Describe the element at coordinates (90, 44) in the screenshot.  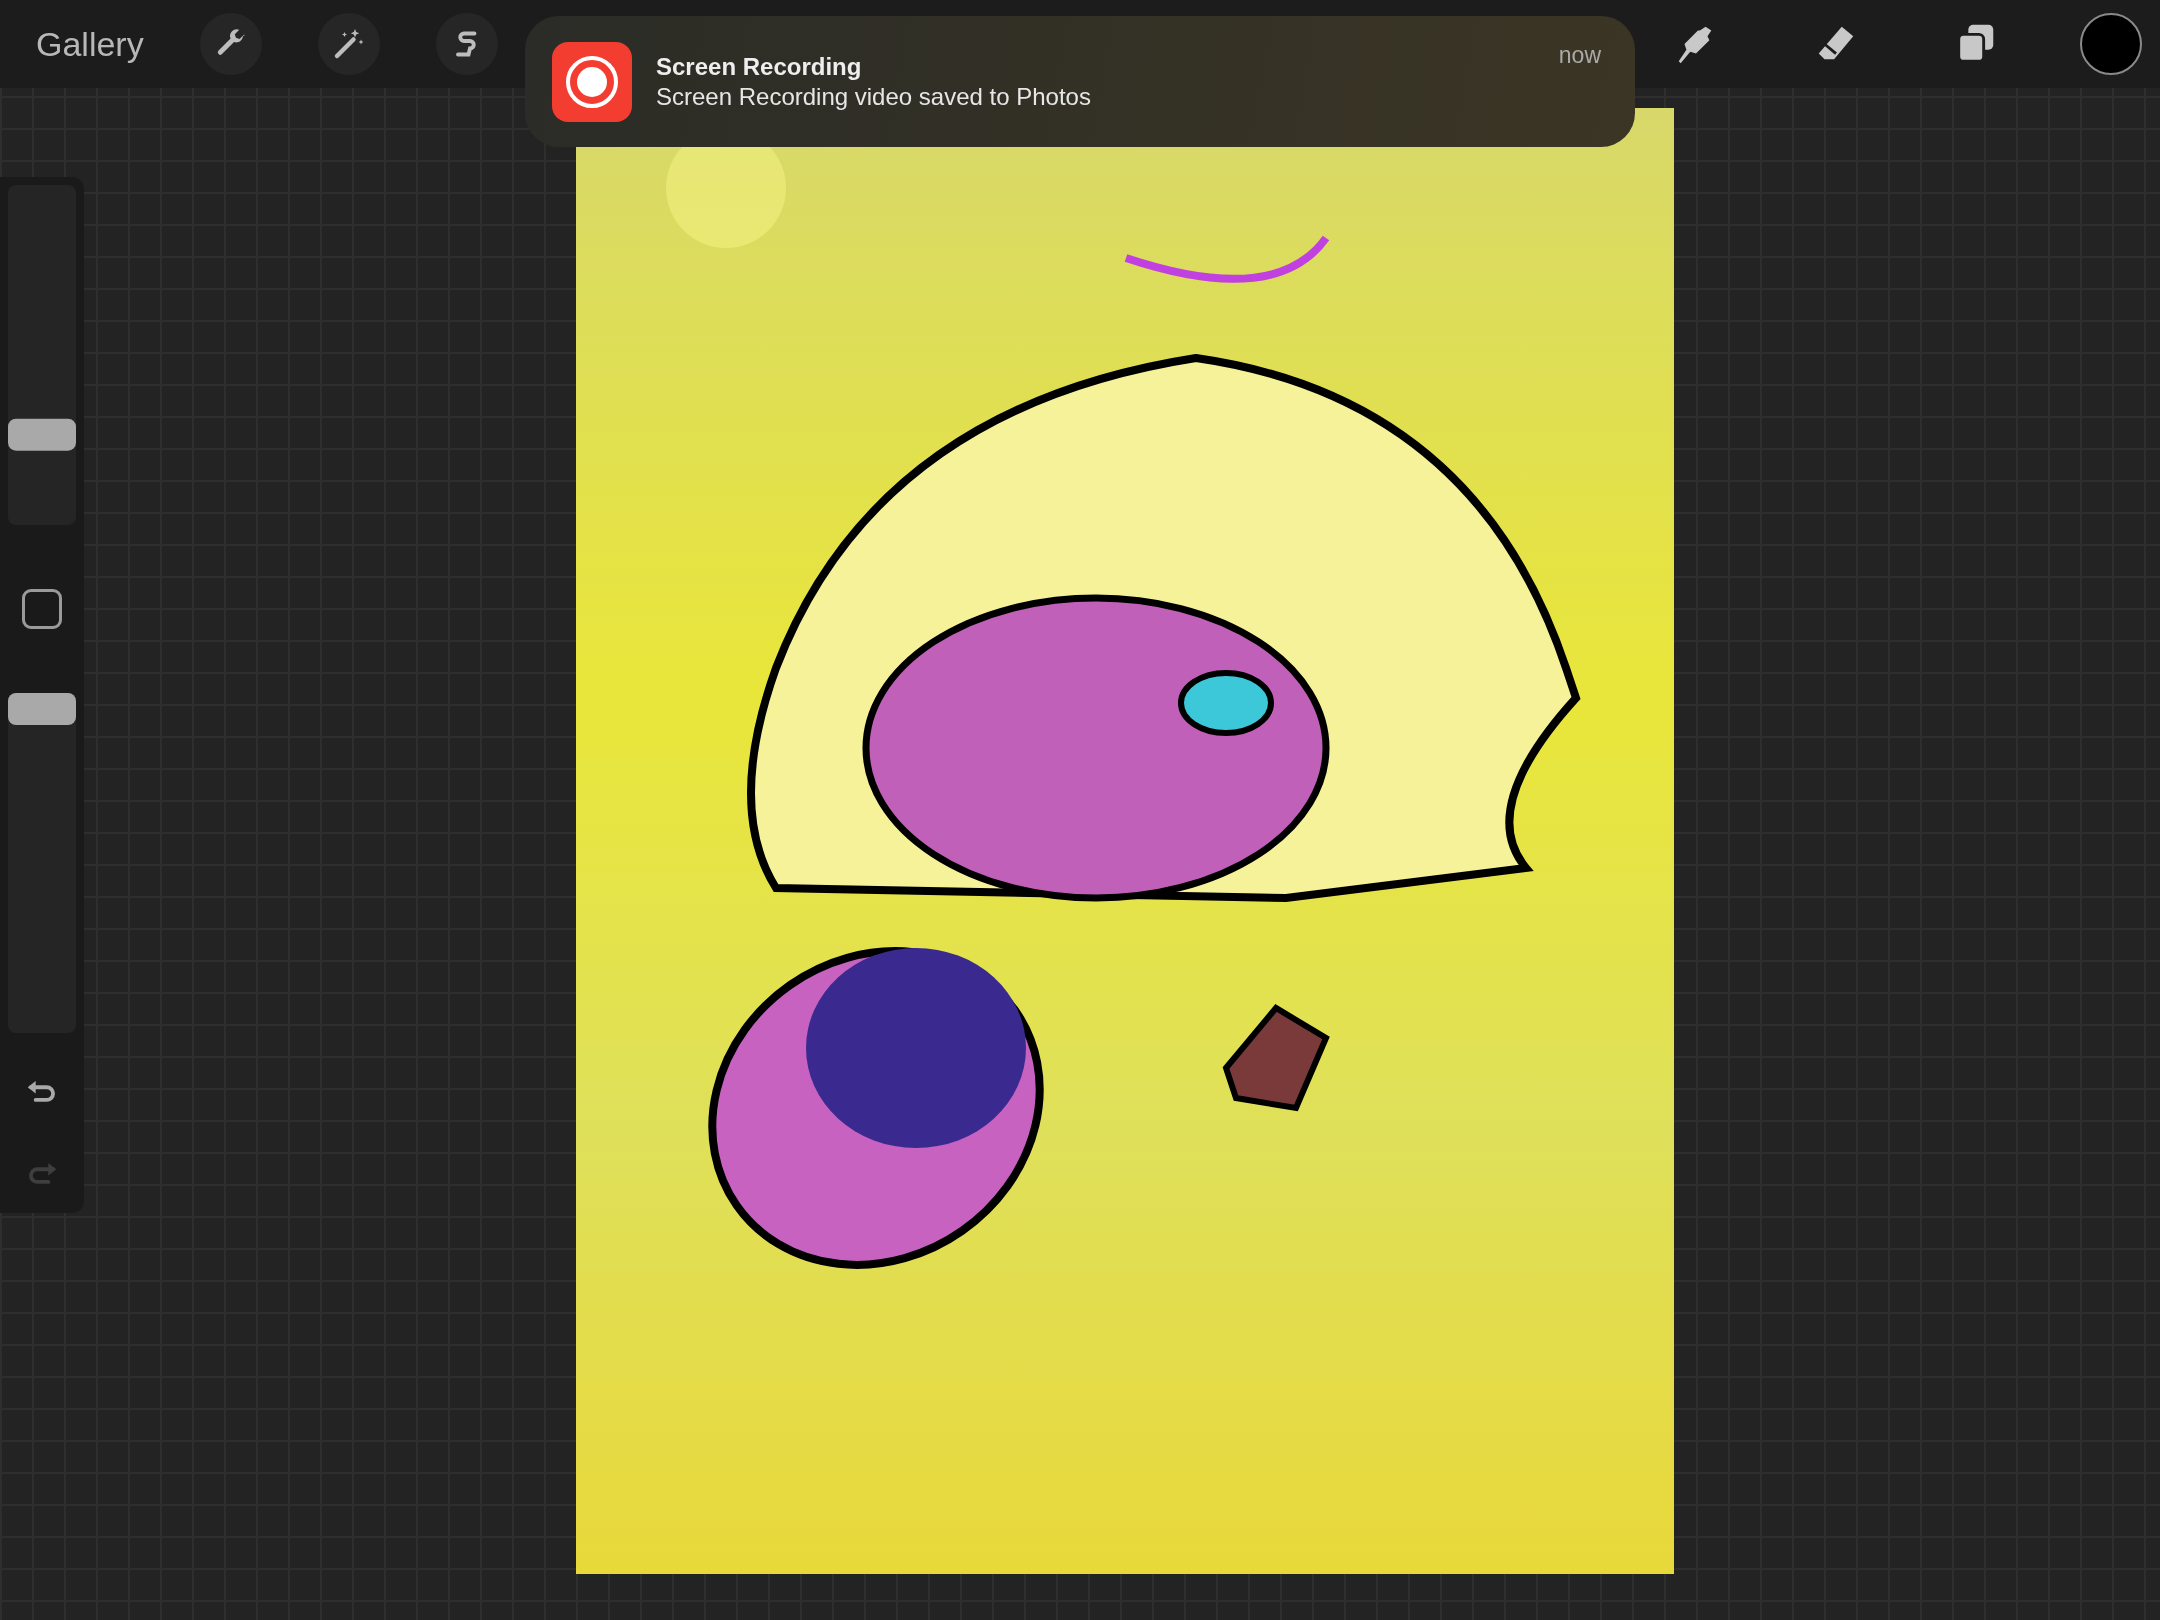
I see `gallery-button: Gallery` at that location.